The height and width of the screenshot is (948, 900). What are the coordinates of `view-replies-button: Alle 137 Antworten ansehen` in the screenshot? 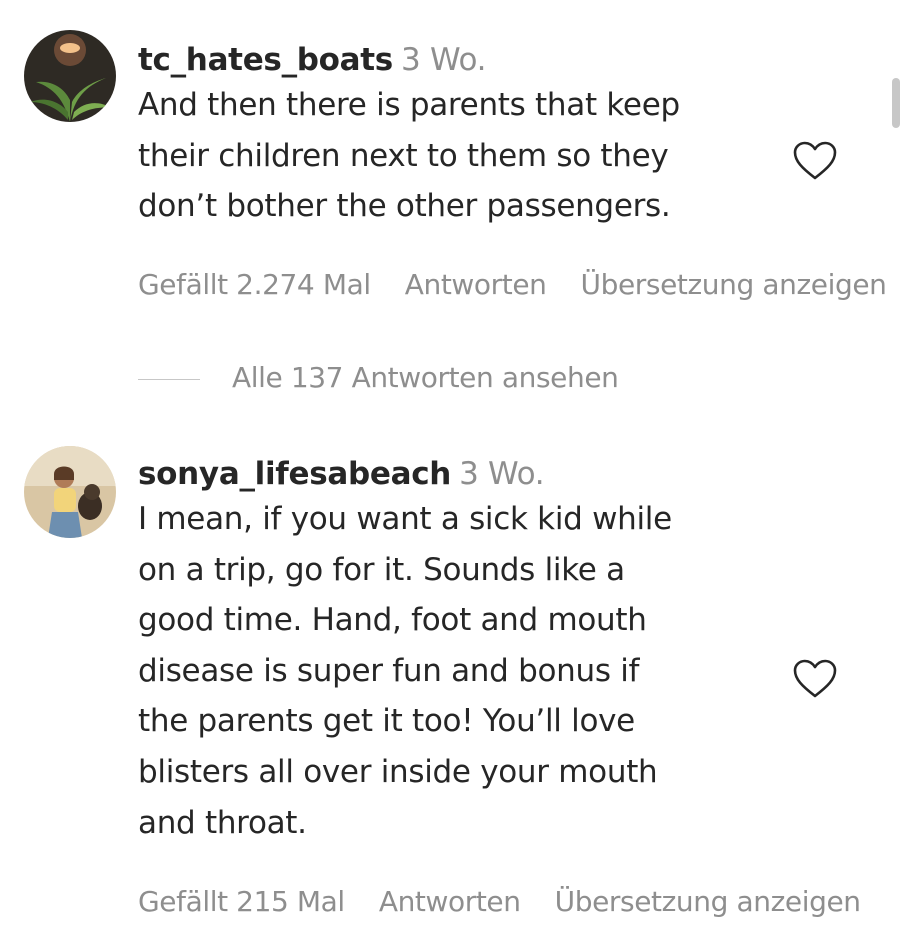 It's located at (378, 378).